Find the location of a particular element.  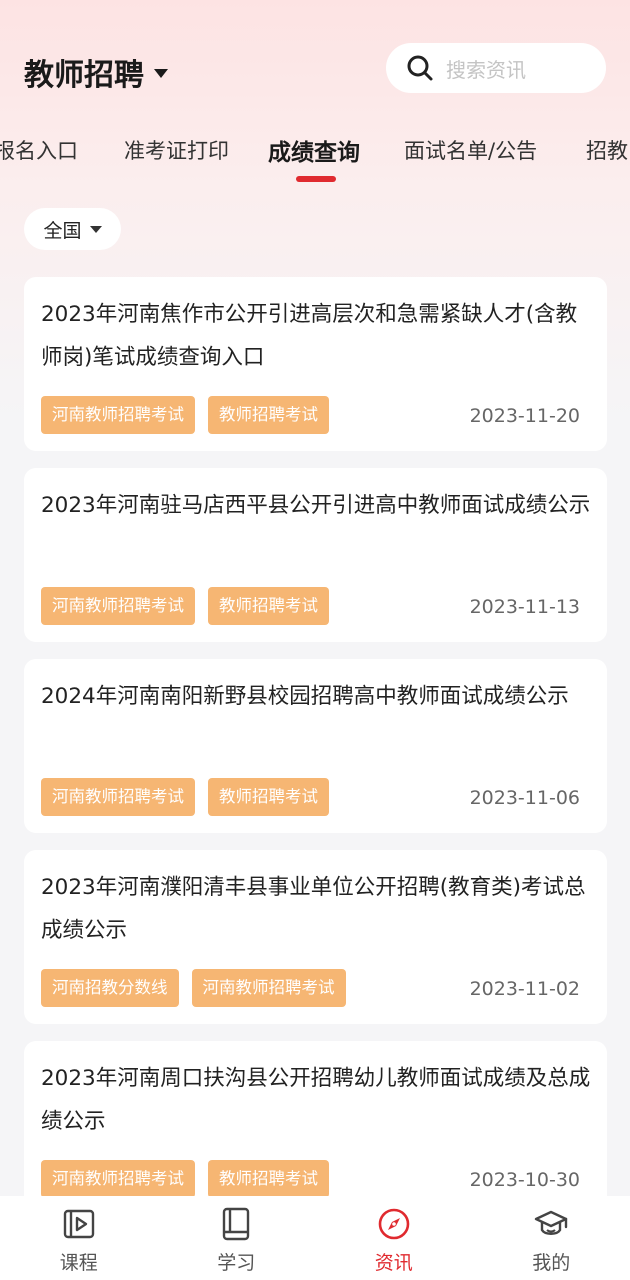

nav-item-profile: 我的 is located at coordinates (551, 1238).